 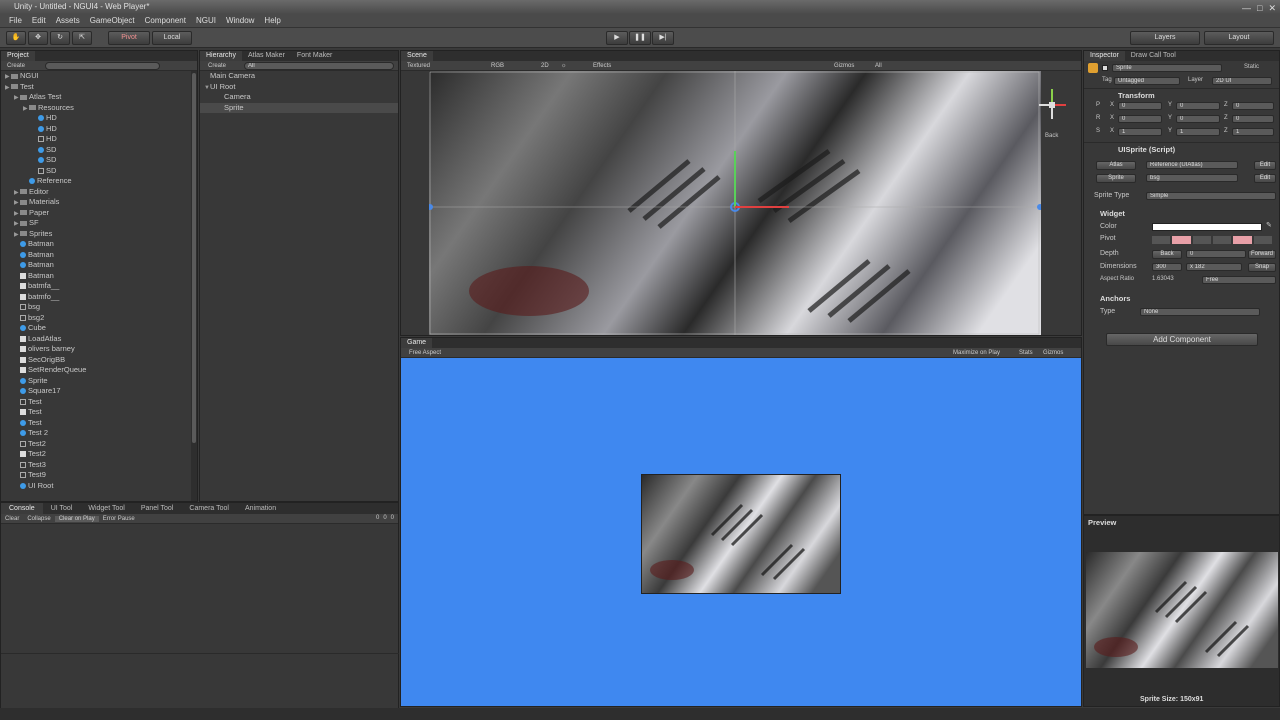 I want to click on project-item: Square17, so click(x=99, y=391).